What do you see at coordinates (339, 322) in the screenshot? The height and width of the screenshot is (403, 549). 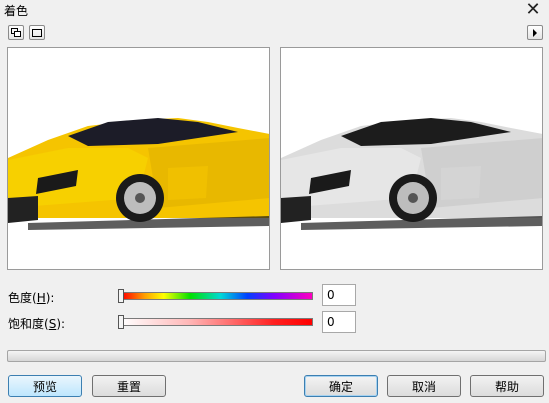 I see `saturation-value-input: 0` at bounding box center [339, 322].